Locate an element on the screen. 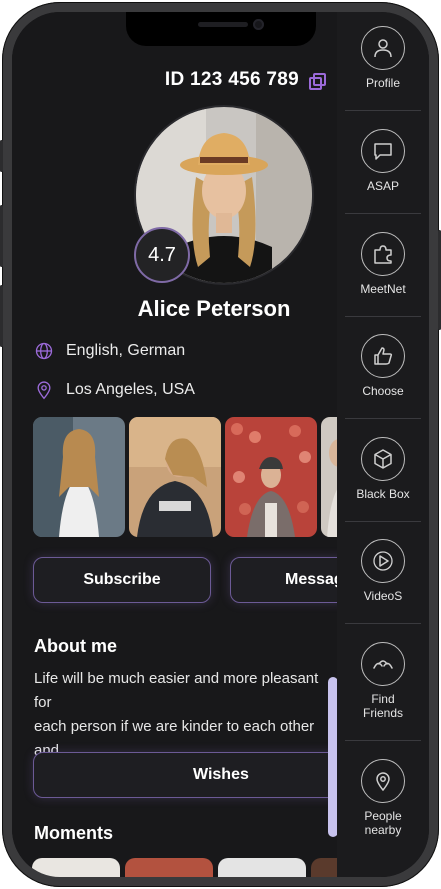 The image size is (441, 889). globe-icon is located at coordinates (44, 351).